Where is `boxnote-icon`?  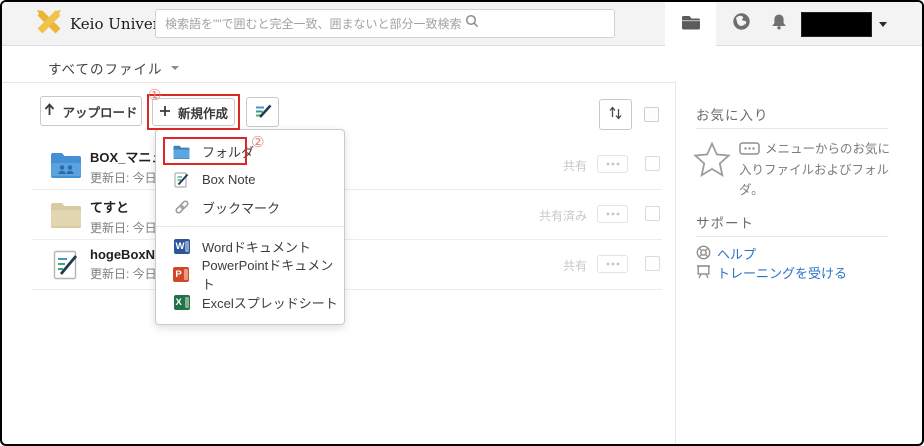
boxnote-icon is located at coordinates (181, 180).